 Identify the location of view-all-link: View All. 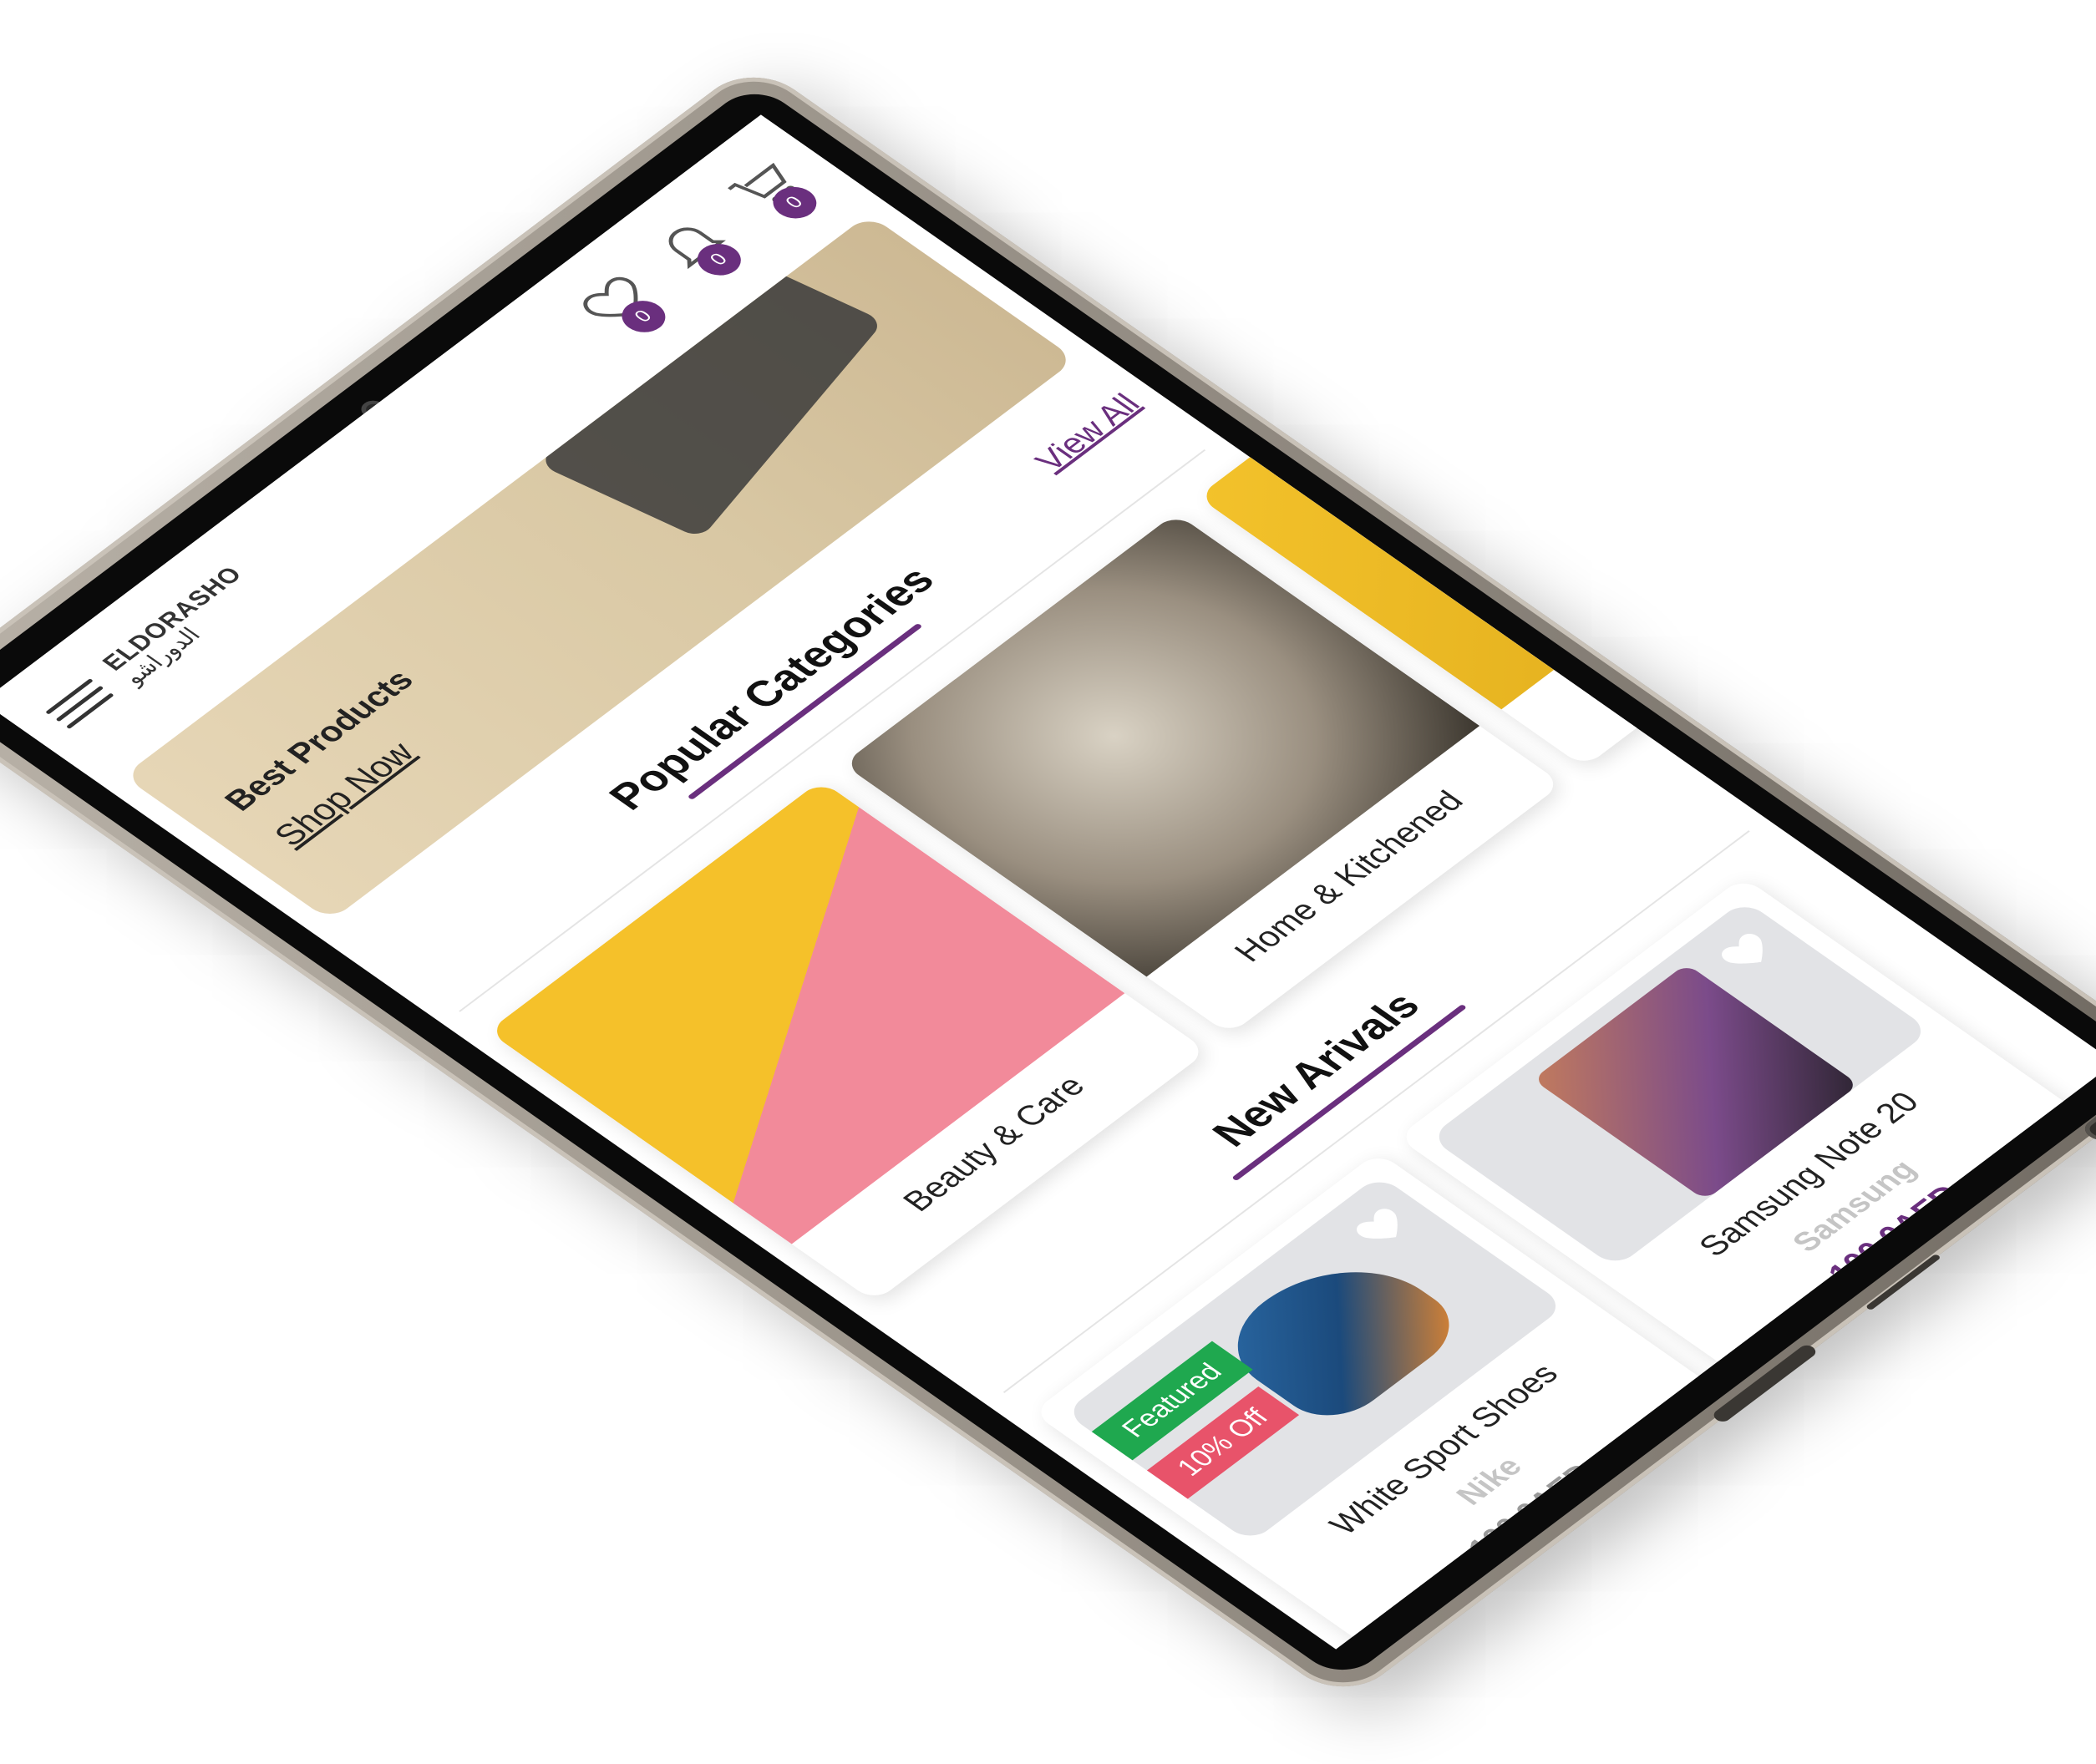
(1088, 433).